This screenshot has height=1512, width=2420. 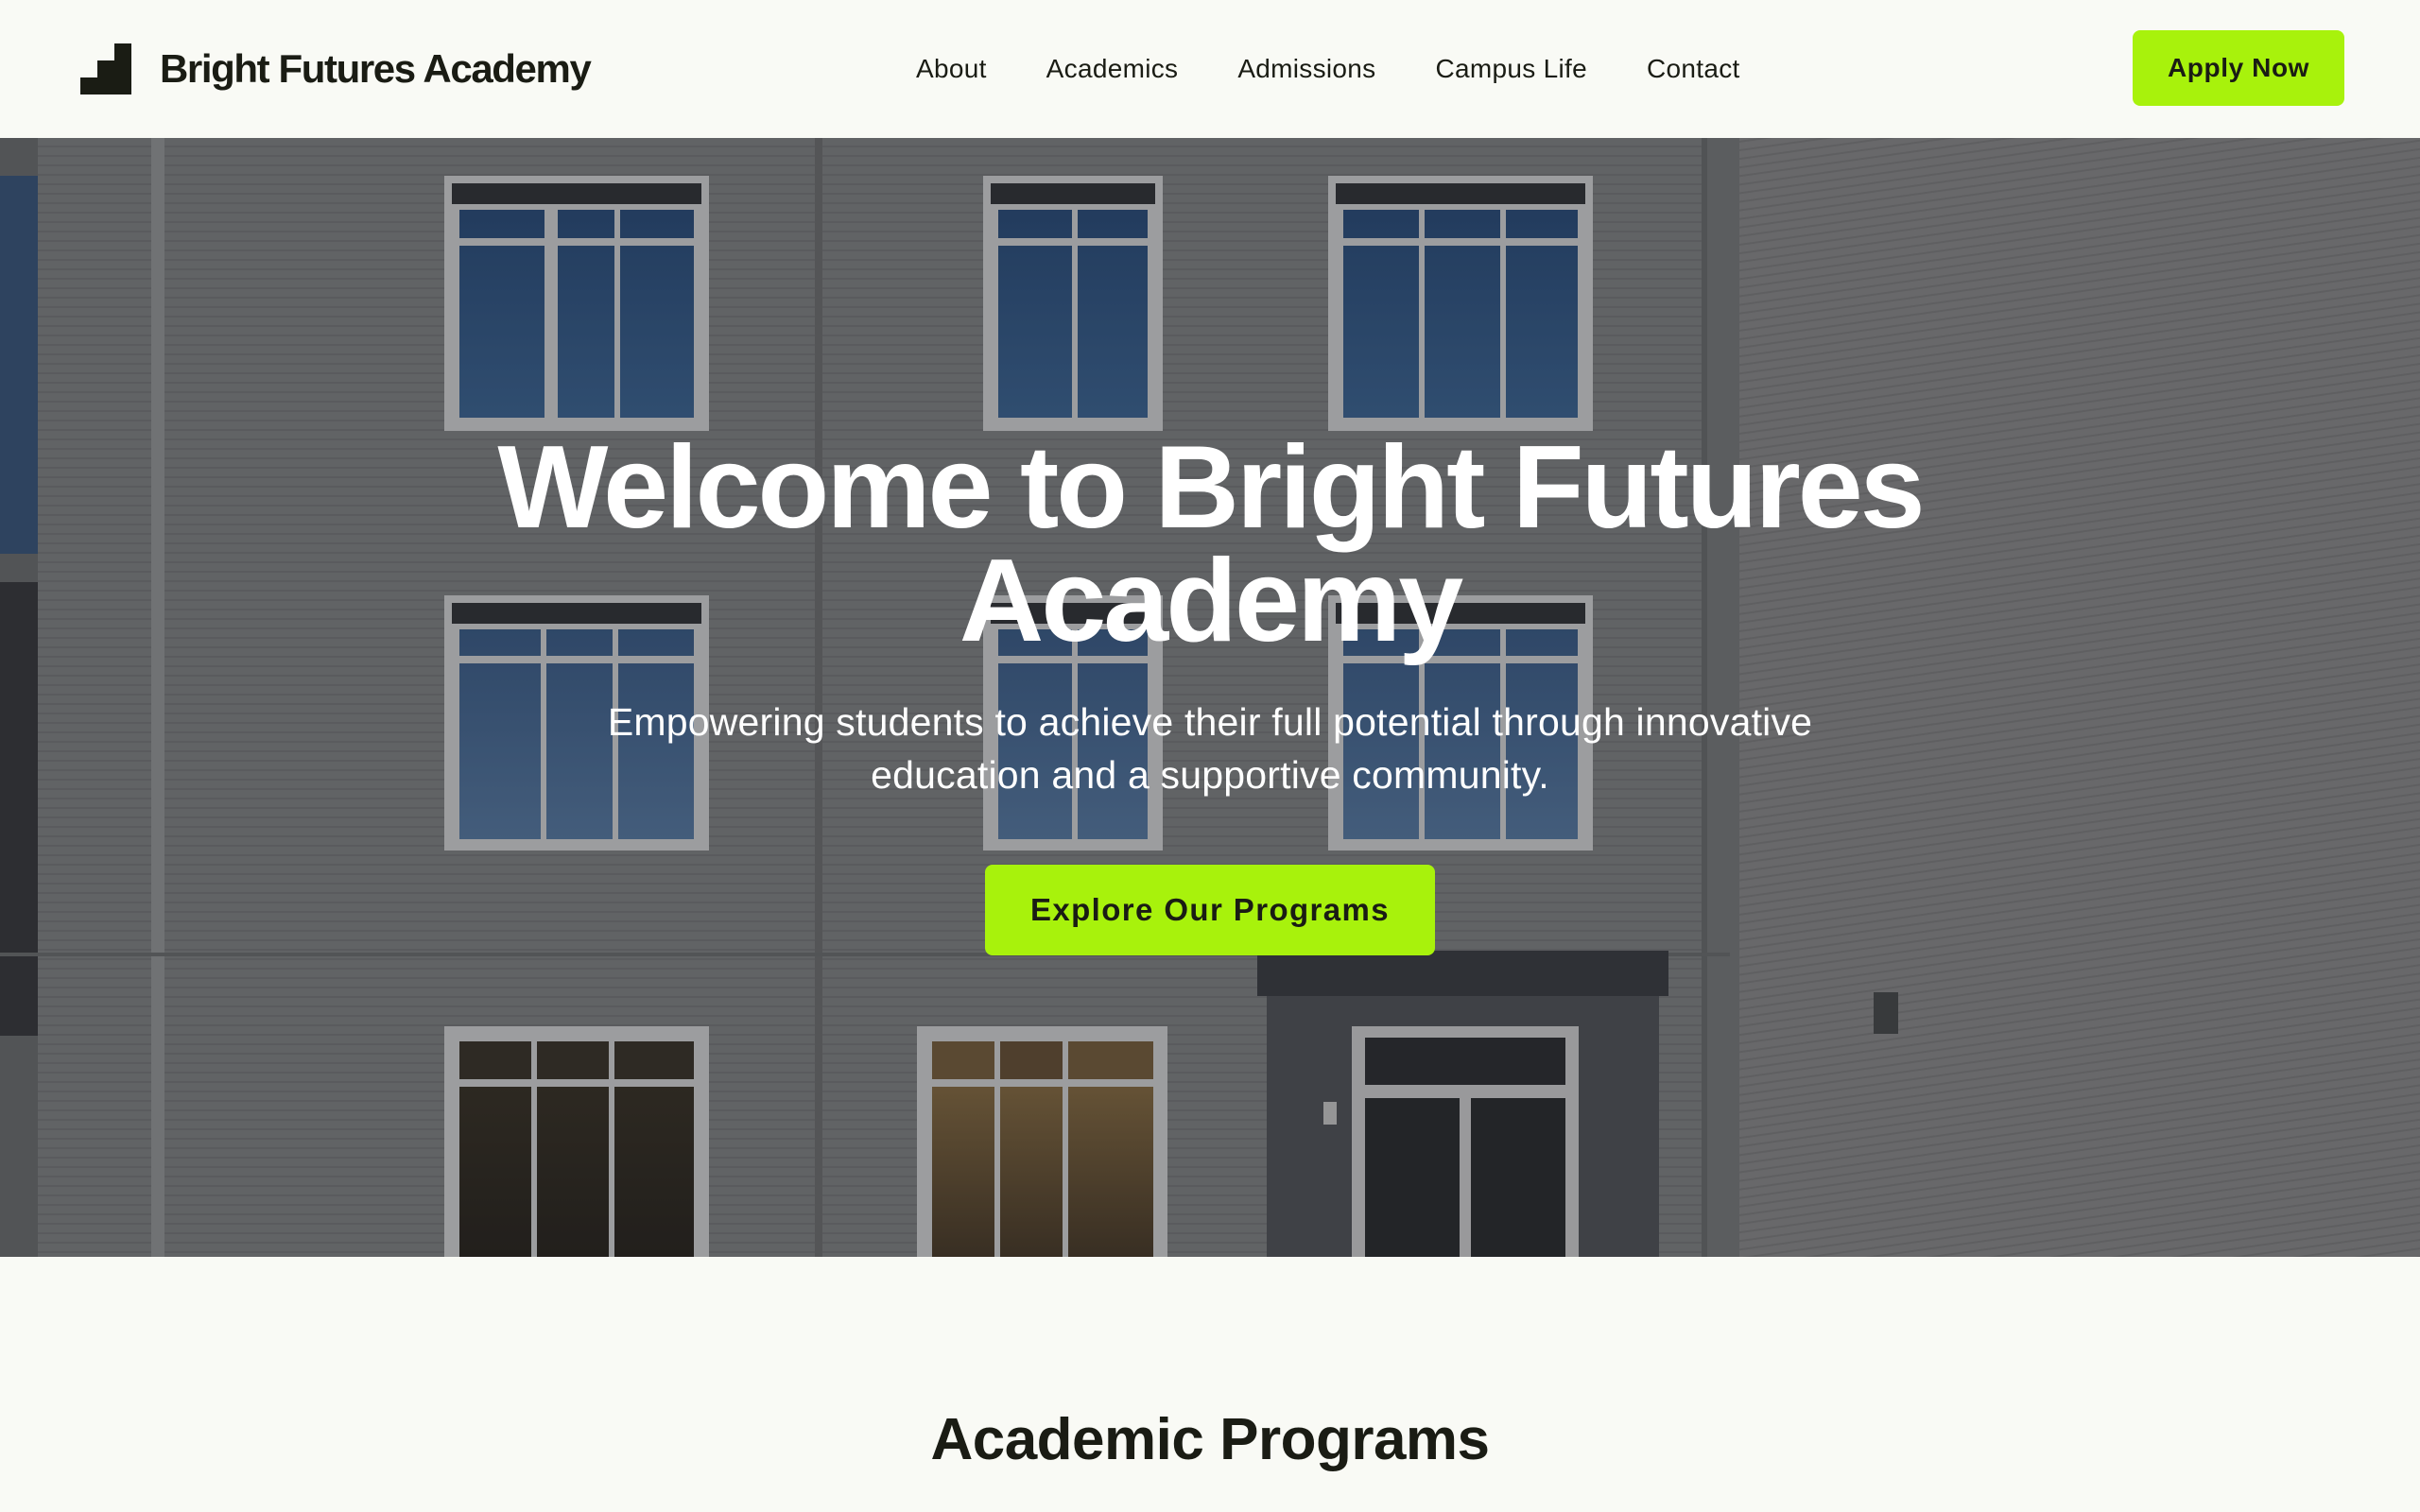 What do you see at coordinates (1210, 910) in the screenshot?
I see `explore-programs-button: Explore Our Programs` at bounding box center [1210, 910].